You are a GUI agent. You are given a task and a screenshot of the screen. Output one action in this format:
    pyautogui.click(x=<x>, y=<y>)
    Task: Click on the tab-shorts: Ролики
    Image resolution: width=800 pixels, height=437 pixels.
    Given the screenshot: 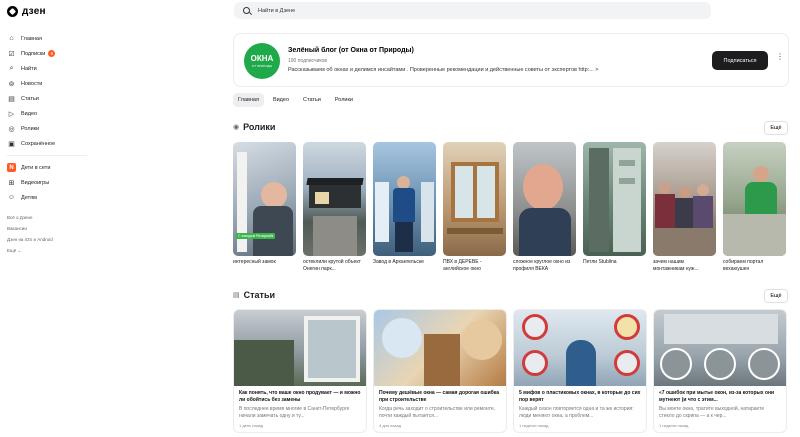 What is the action you would take?
    pyautogui.click(x=344, y=100)
    